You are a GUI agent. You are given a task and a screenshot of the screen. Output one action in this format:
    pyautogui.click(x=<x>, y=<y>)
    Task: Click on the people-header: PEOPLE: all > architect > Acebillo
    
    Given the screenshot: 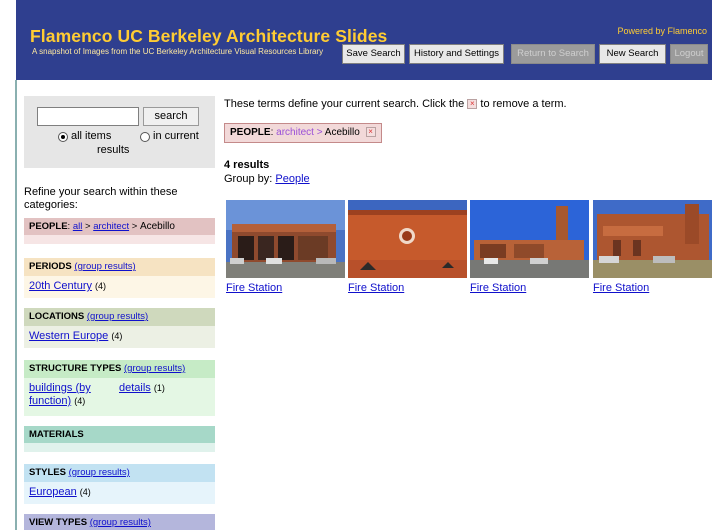 What is the action you would take?
    pyautogui.click(x=119, y=226)
    